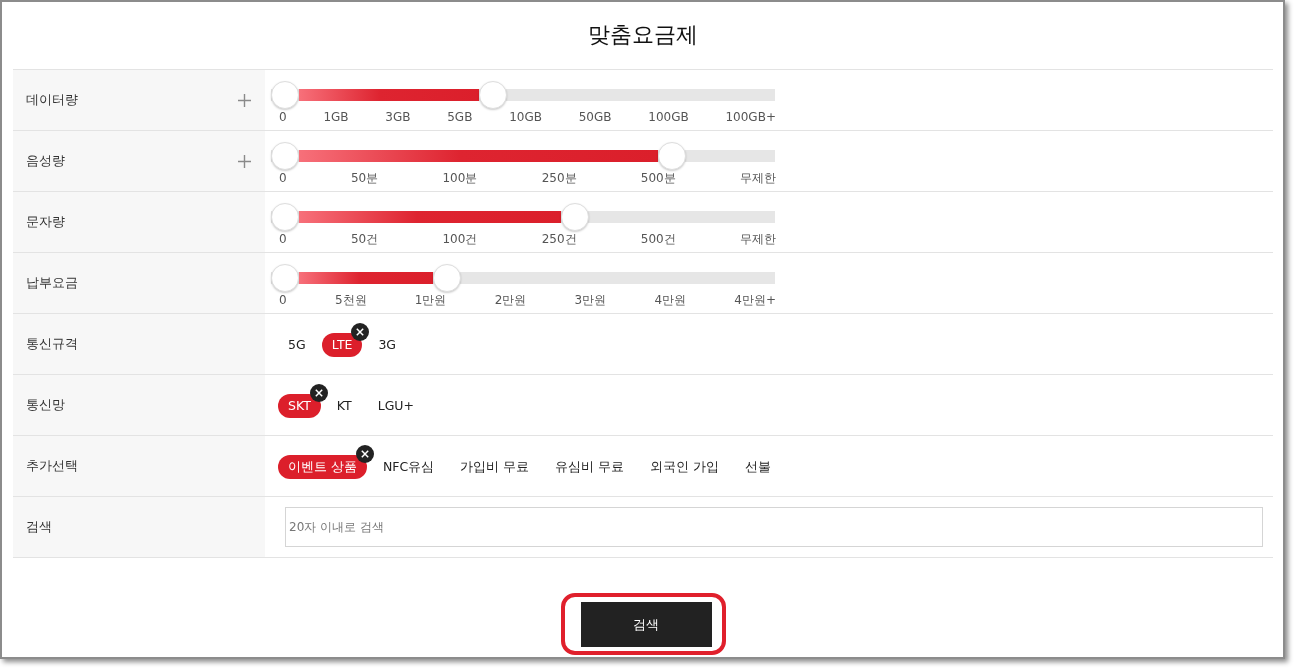  What do you see at coordinates (668, 117) in the screenshot?
I see `tick-label: 100GB` at bounding box center [668, 117].